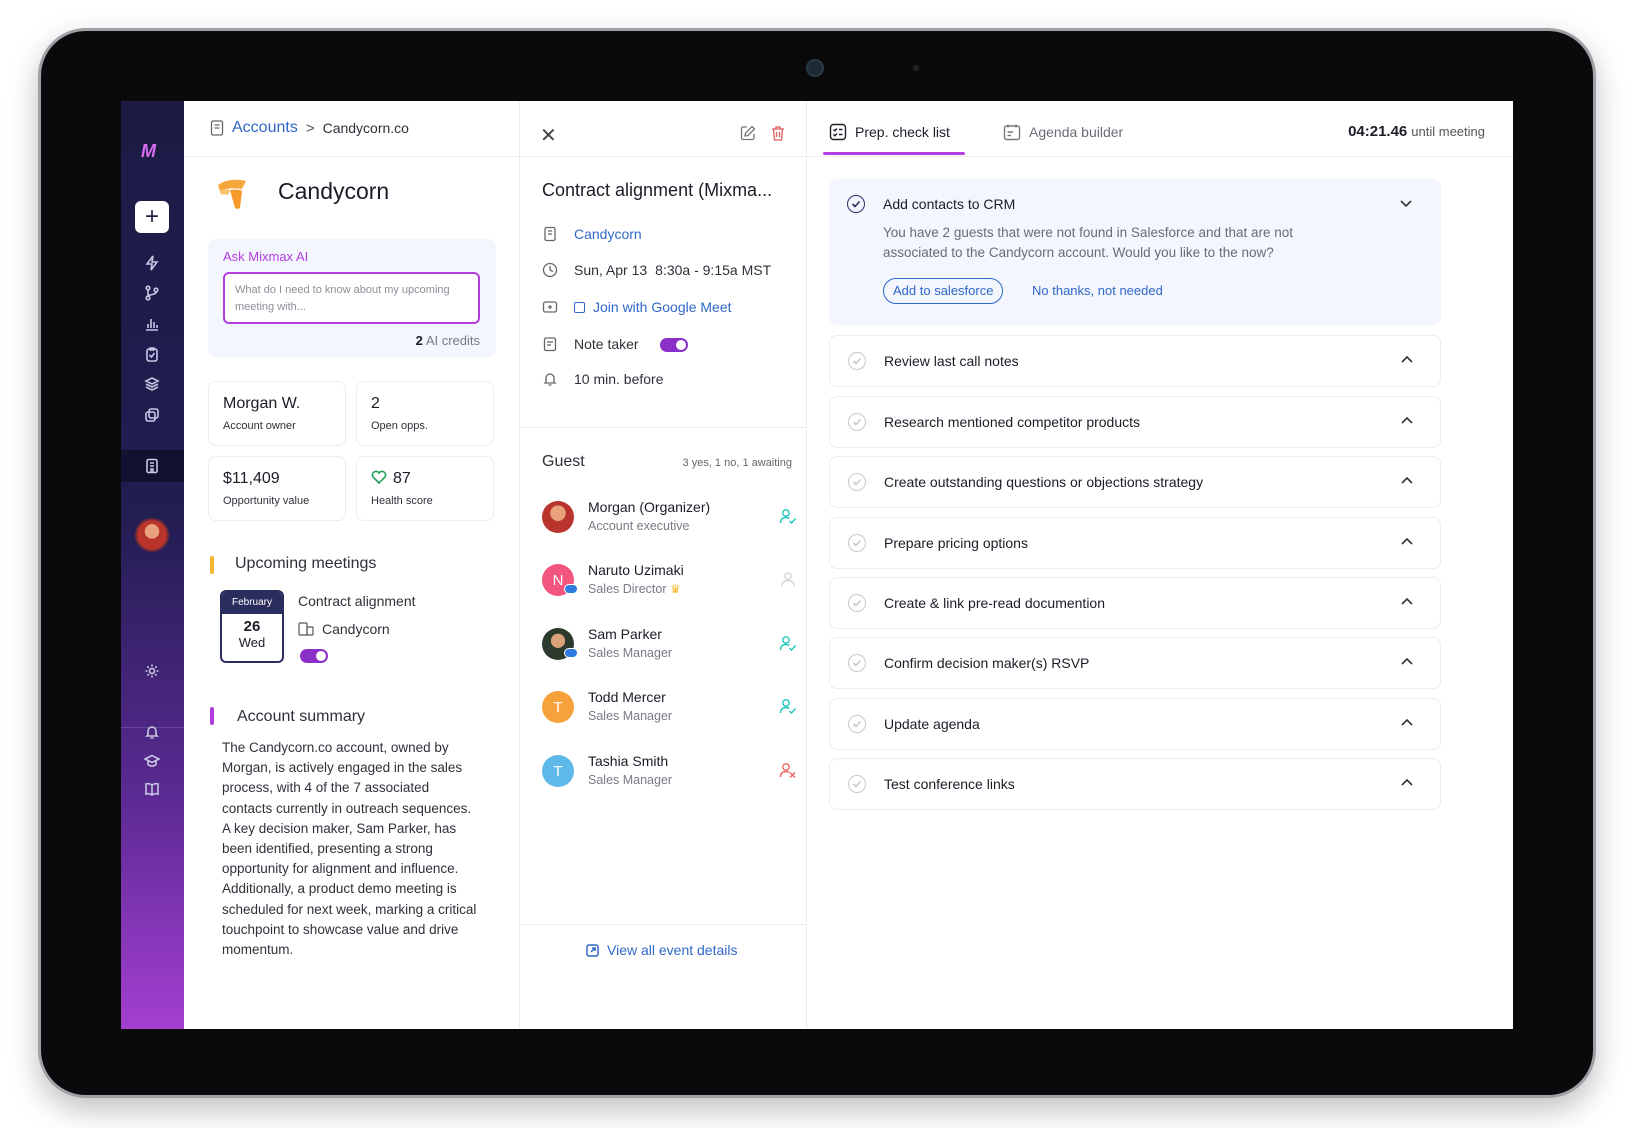 The height and width of the screenshot is (1128, 1631). I want to click on checklist-item: Review last call notes, so click(1135, 361).